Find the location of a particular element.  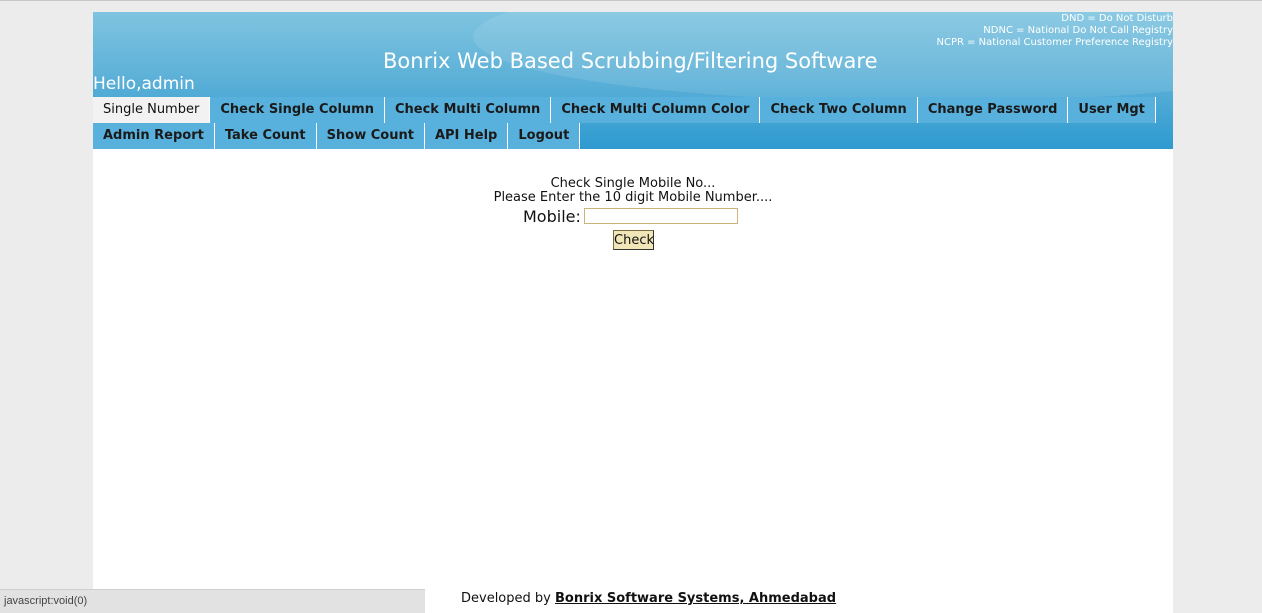

tab-admin-report: Admin Report is located at coordinates (154, 136).